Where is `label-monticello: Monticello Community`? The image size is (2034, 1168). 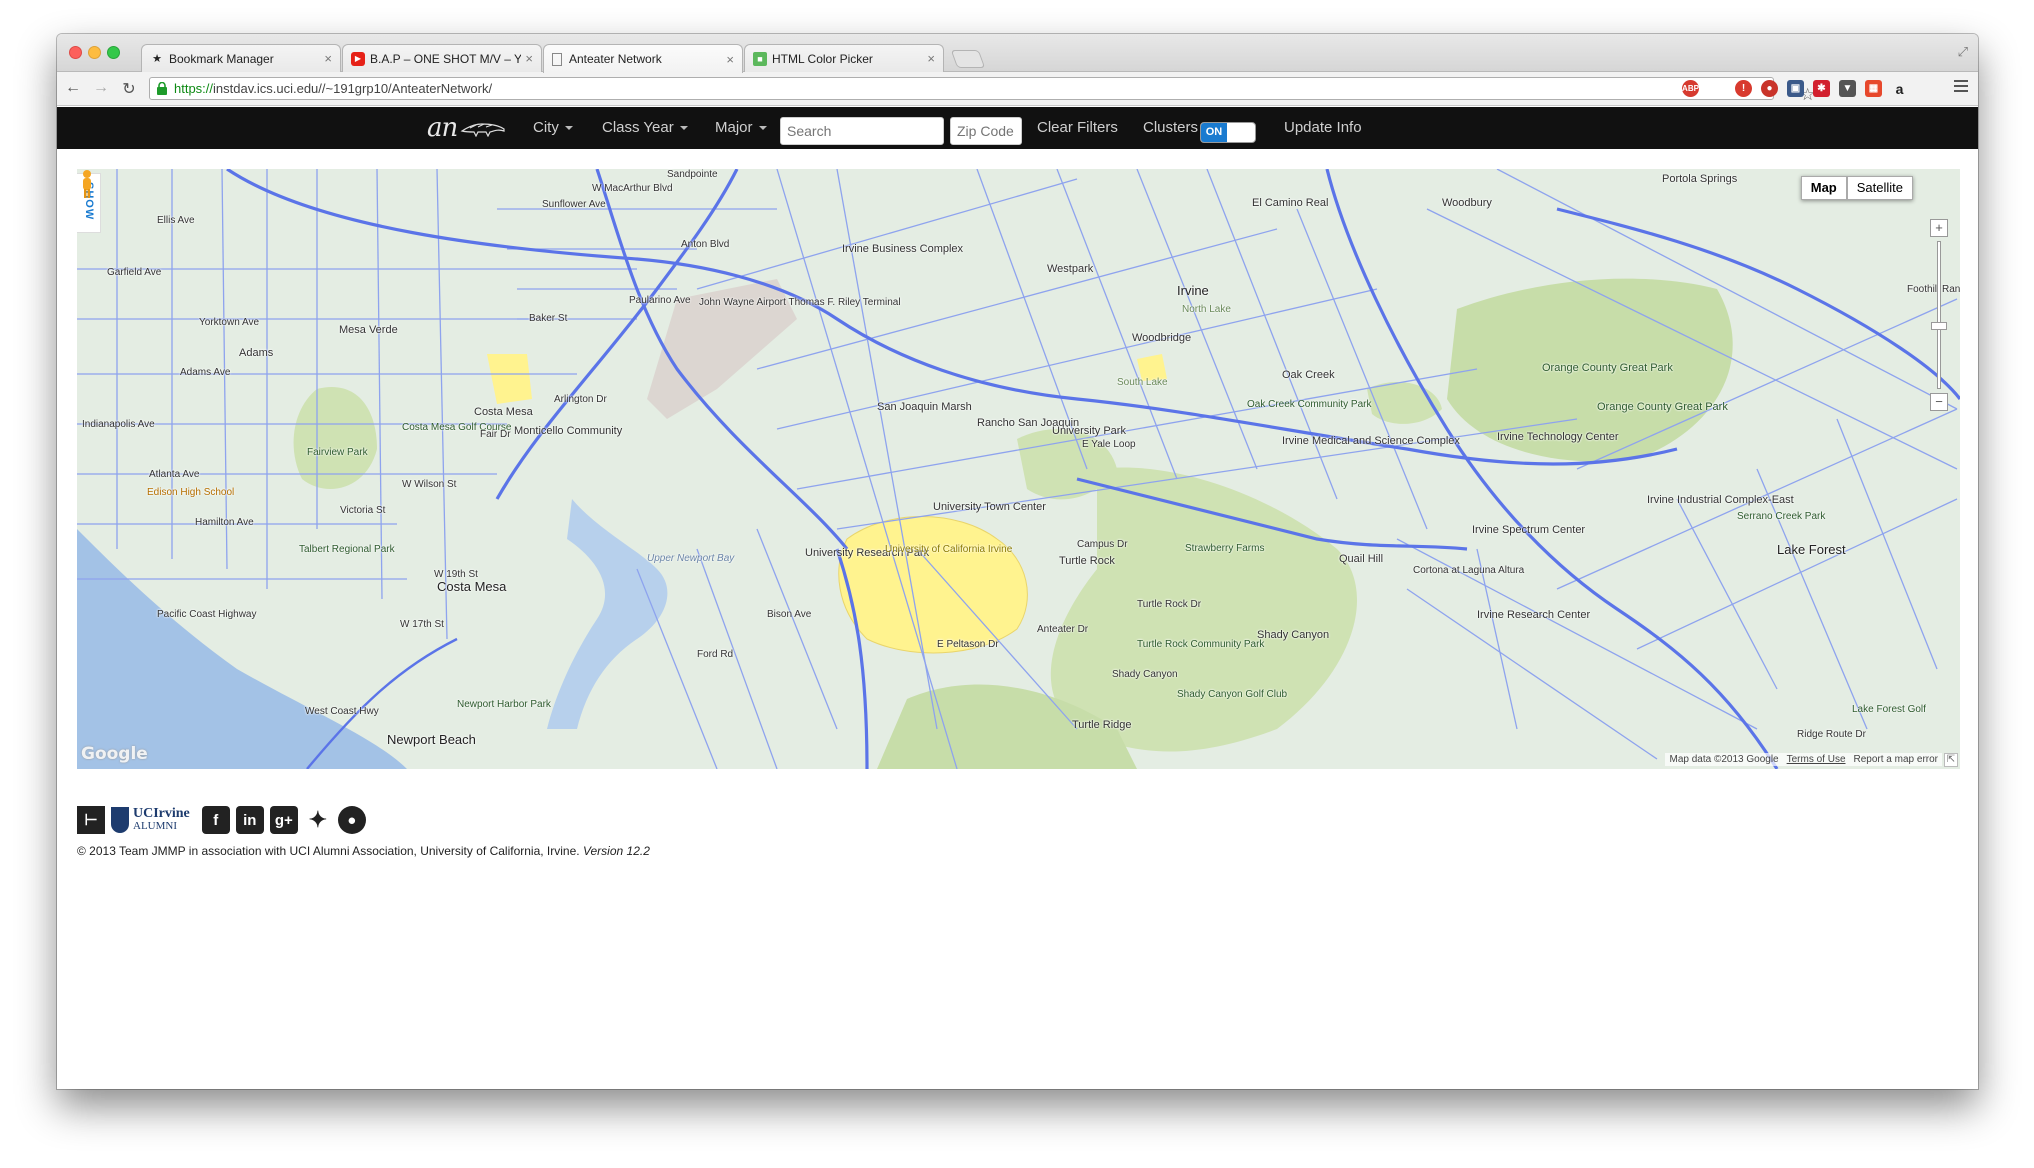 label-monticello: Monticello Community is located at coordinates (568, 431).